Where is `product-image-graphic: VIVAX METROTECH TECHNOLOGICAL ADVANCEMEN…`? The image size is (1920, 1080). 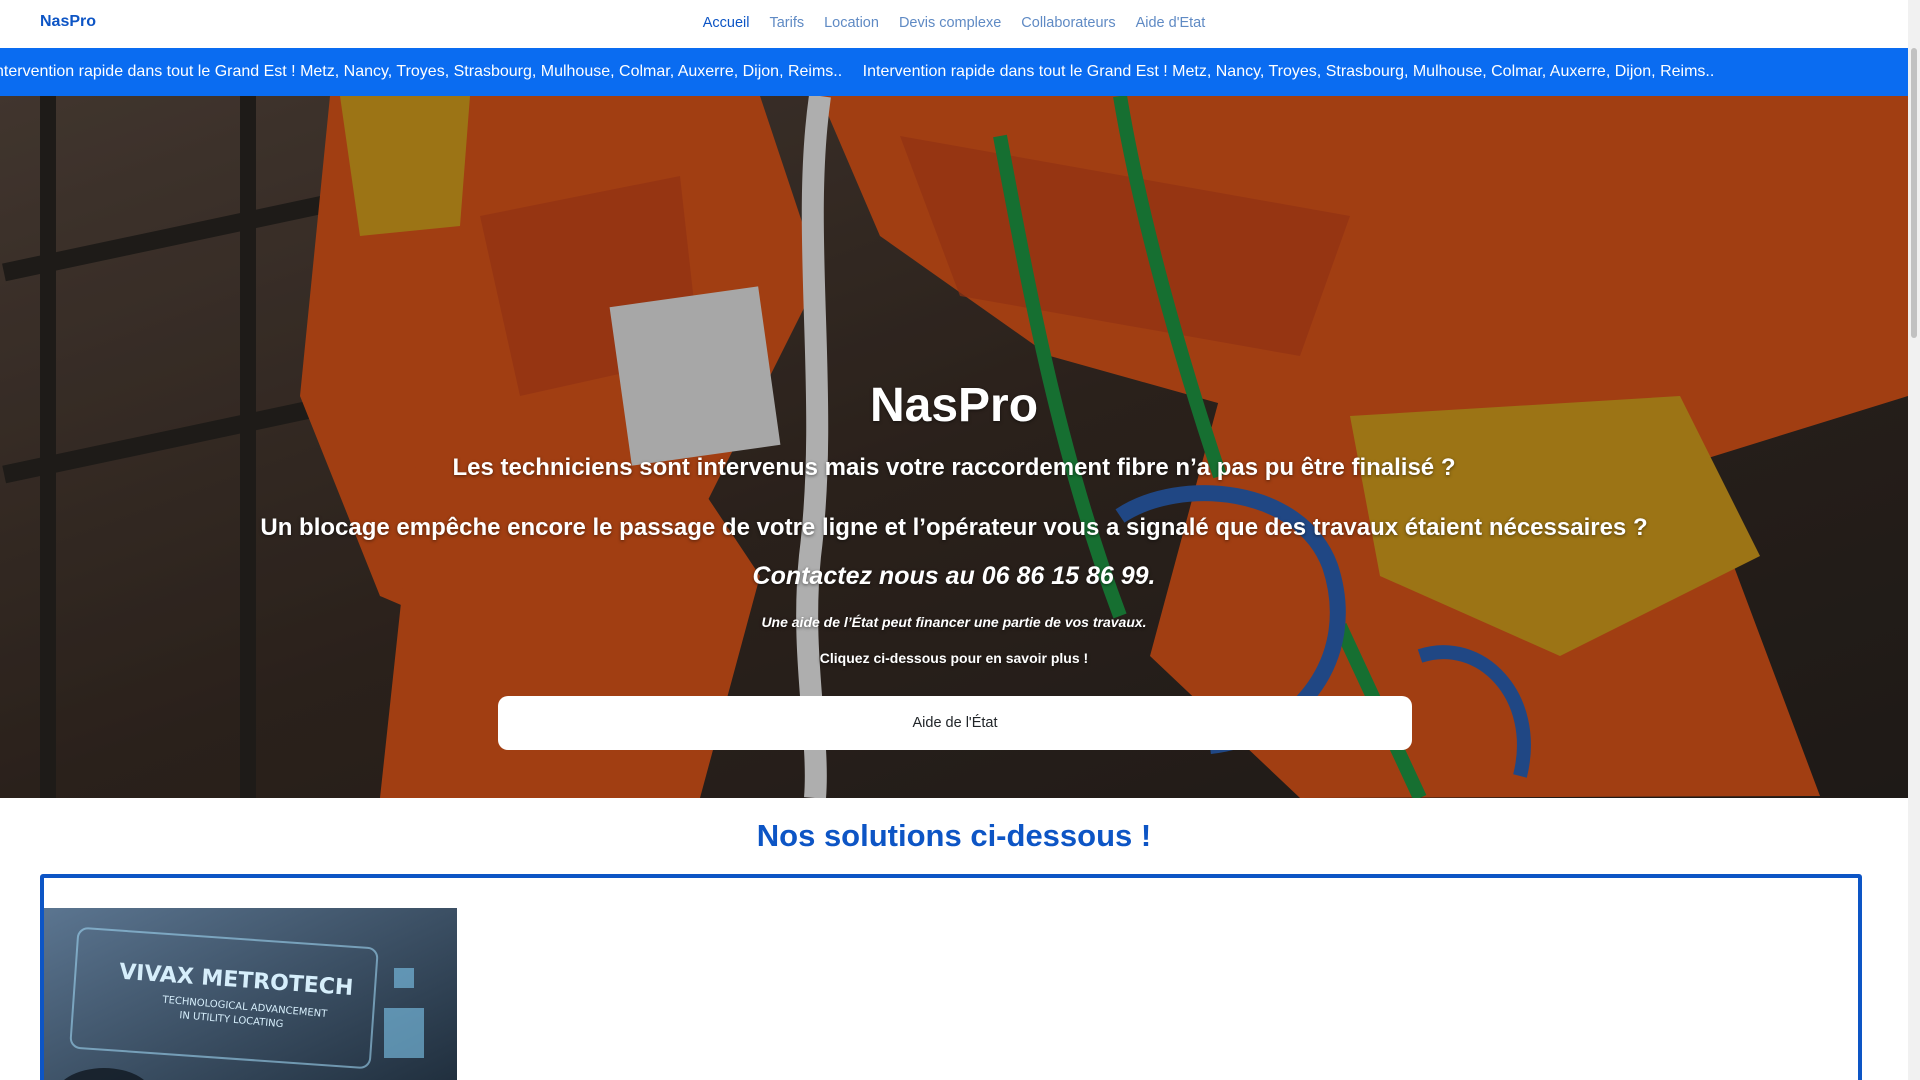
product-image-graphic: VIVAX METROTECH TECHNOLOGICAL ADVANCEMEN… is located at coordinates (250, 994).